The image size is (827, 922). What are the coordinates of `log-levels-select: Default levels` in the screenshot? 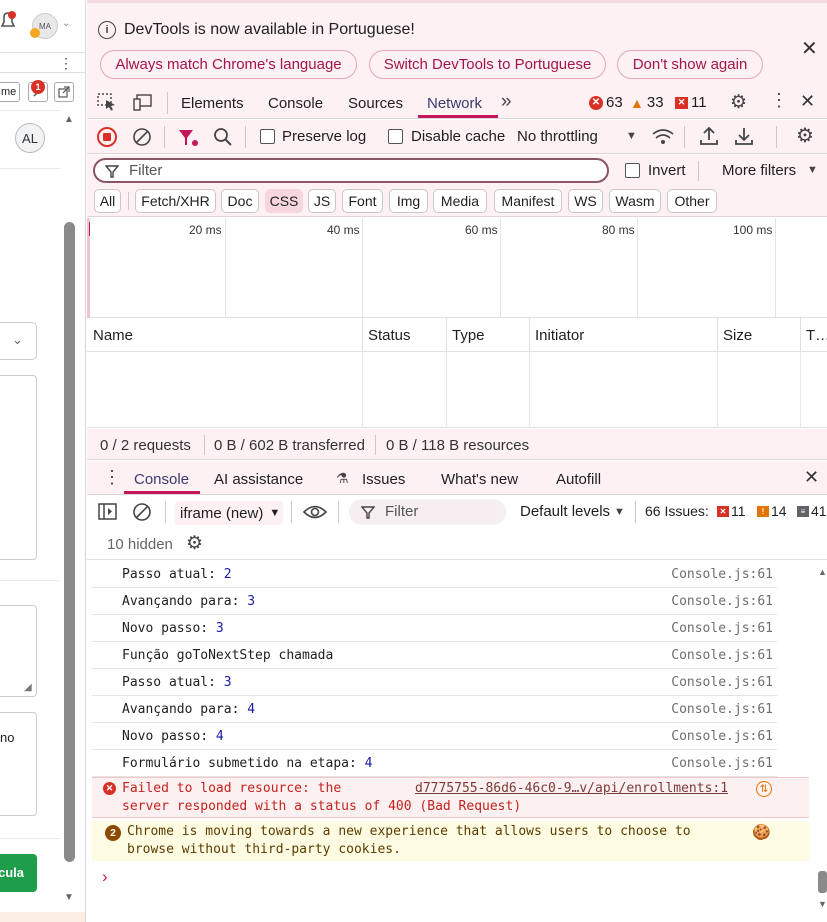 It's located at (565, 511).